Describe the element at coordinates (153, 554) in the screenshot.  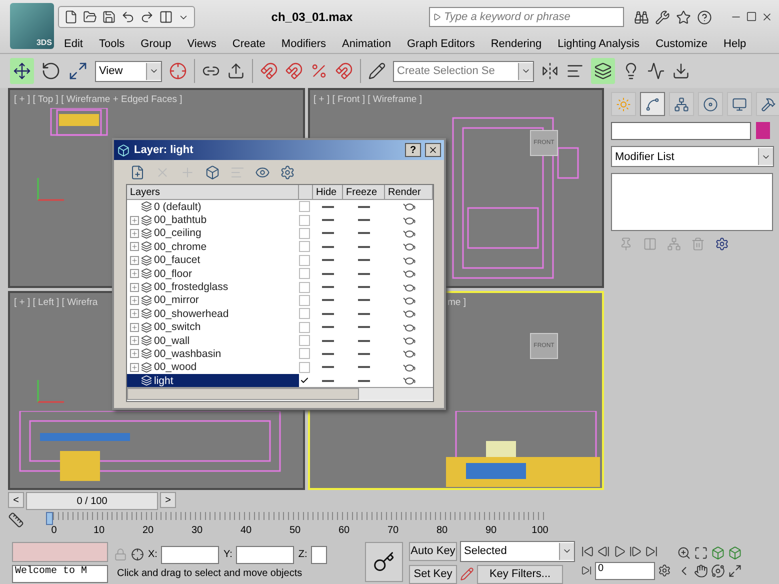
I see `coordinate-label: X:` at that location.